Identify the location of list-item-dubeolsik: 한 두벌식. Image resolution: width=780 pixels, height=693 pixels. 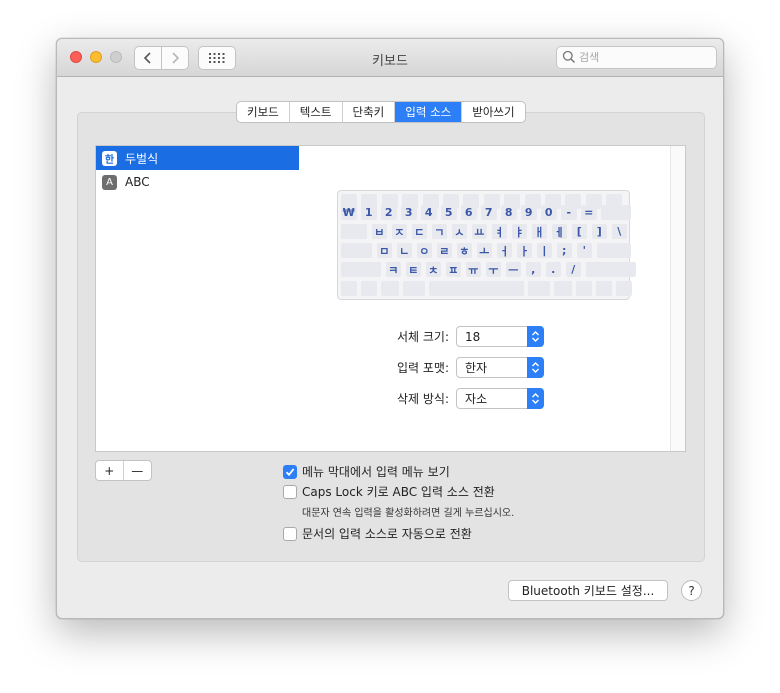
(197, 158).